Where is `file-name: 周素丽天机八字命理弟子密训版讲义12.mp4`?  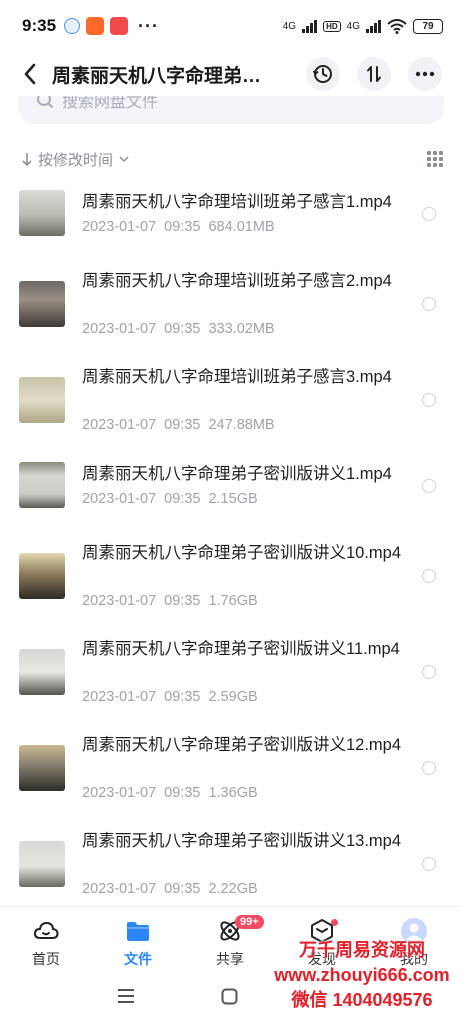
file-name: 周素丽天机八字命理弟子密训版讲义12.mp4 is located at coordinates (242, 745).